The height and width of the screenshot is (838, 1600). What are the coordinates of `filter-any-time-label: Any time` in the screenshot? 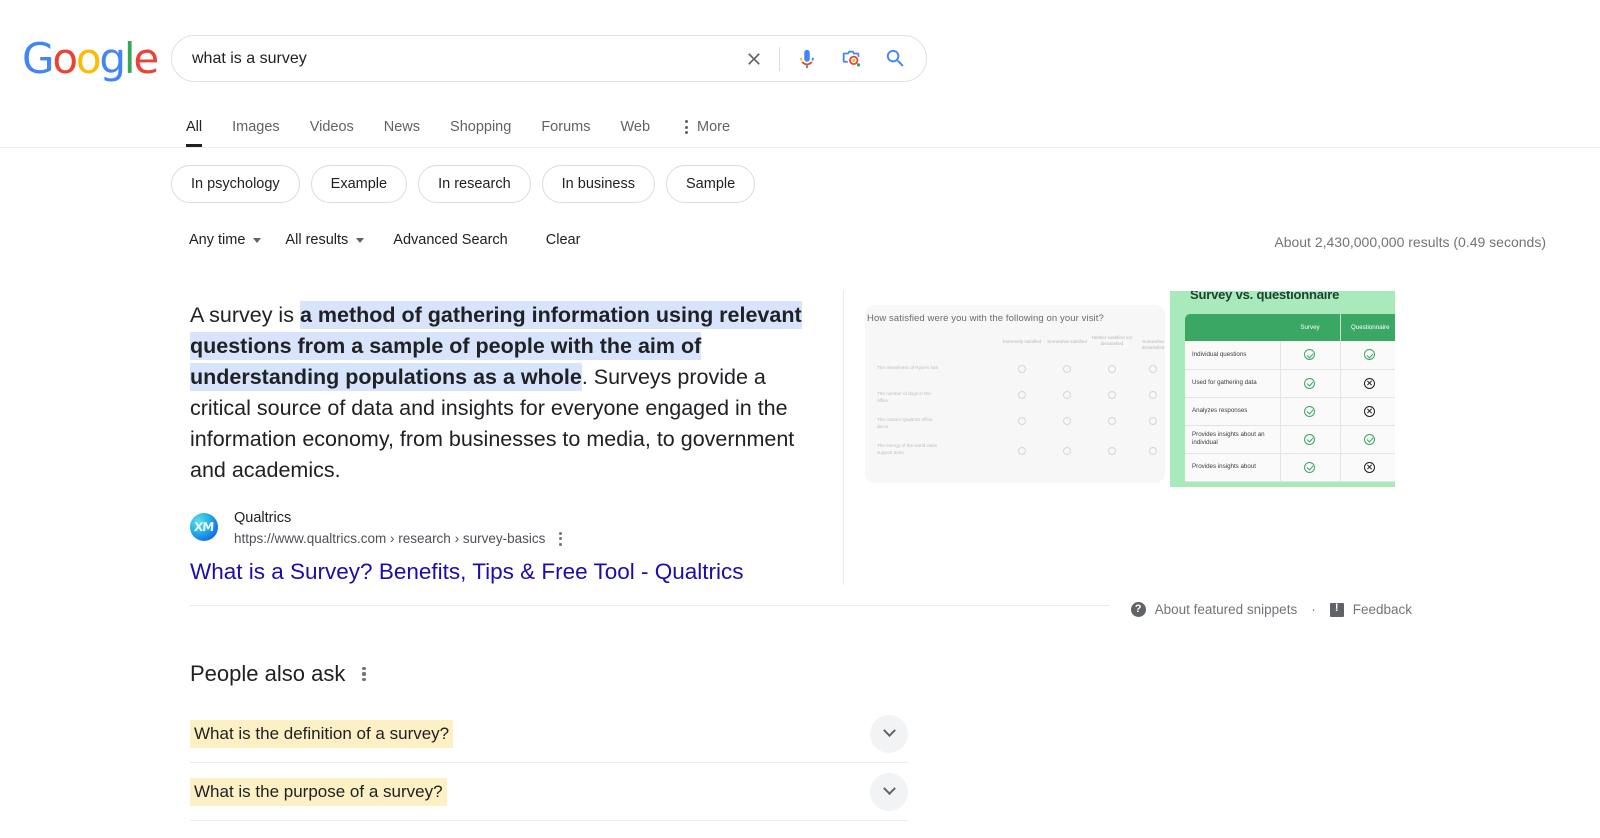 It's located at (217, 240).